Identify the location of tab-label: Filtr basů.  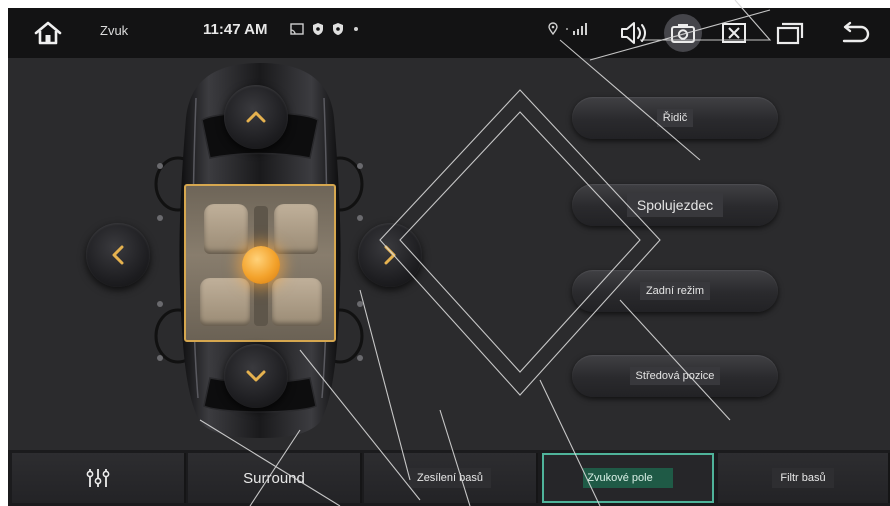
(803, 478).